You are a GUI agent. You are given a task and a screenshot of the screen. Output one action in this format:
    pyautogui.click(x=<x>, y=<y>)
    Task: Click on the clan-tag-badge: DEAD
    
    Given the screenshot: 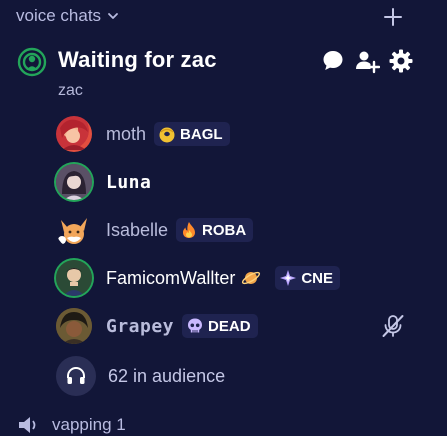 What is the action you would take?
    pyautogui.click(x=220, y=326)
    